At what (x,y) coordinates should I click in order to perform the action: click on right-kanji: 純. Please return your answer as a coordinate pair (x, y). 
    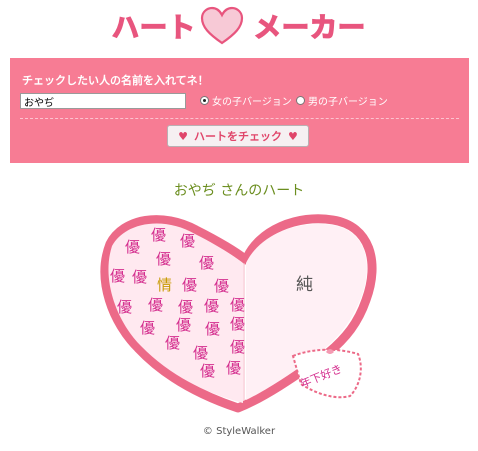
    Looking at the image, I should click on (304, 285).